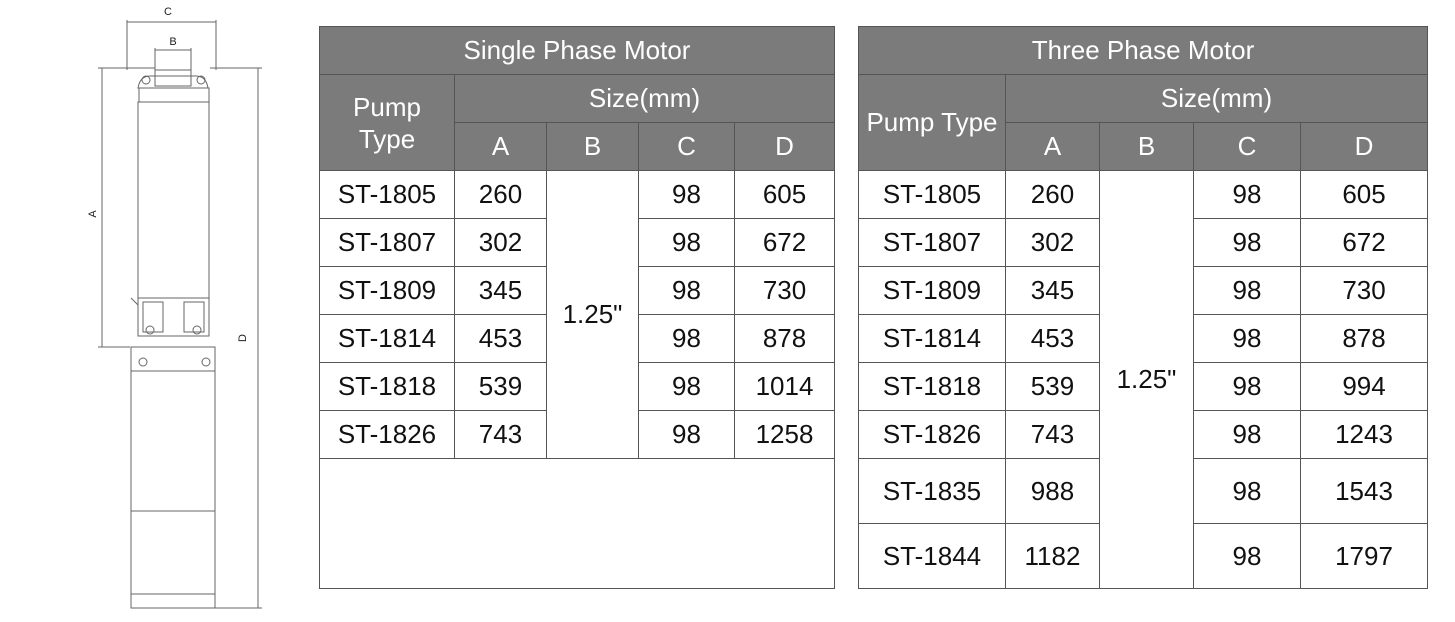  Describe the element at coordinates (1052, 491) in the screenshot. I see `a-cell: 988` at that location.